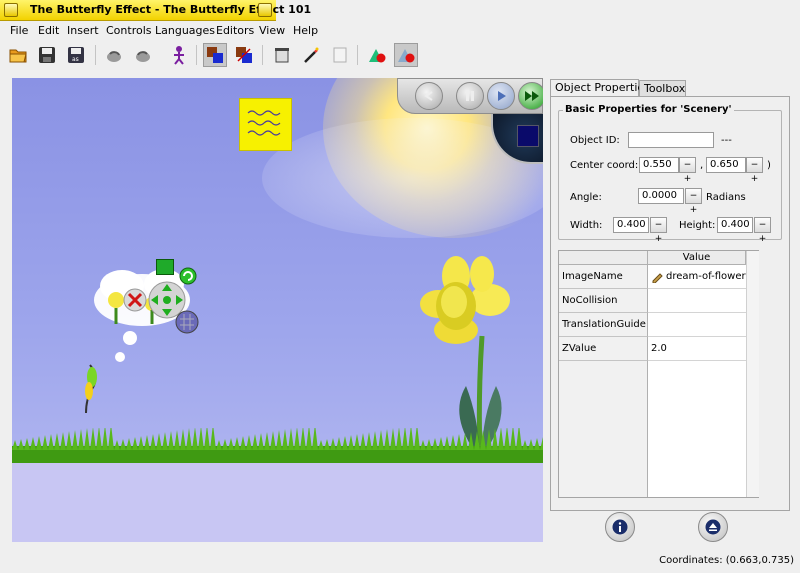 This screenshot has width=800, height=573. I want to click on width-label: Width:, so click(586, 225).